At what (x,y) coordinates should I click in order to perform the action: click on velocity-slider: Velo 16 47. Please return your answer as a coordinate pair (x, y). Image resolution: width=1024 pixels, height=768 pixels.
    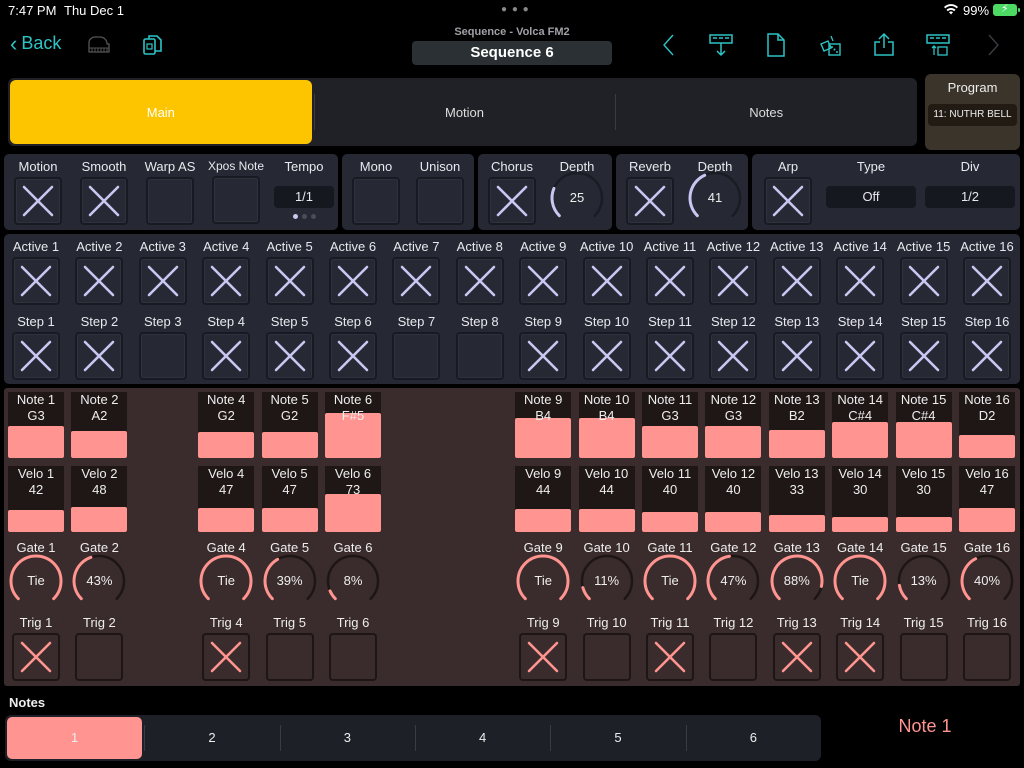
    Looking at the image, I should click on (987, 499).